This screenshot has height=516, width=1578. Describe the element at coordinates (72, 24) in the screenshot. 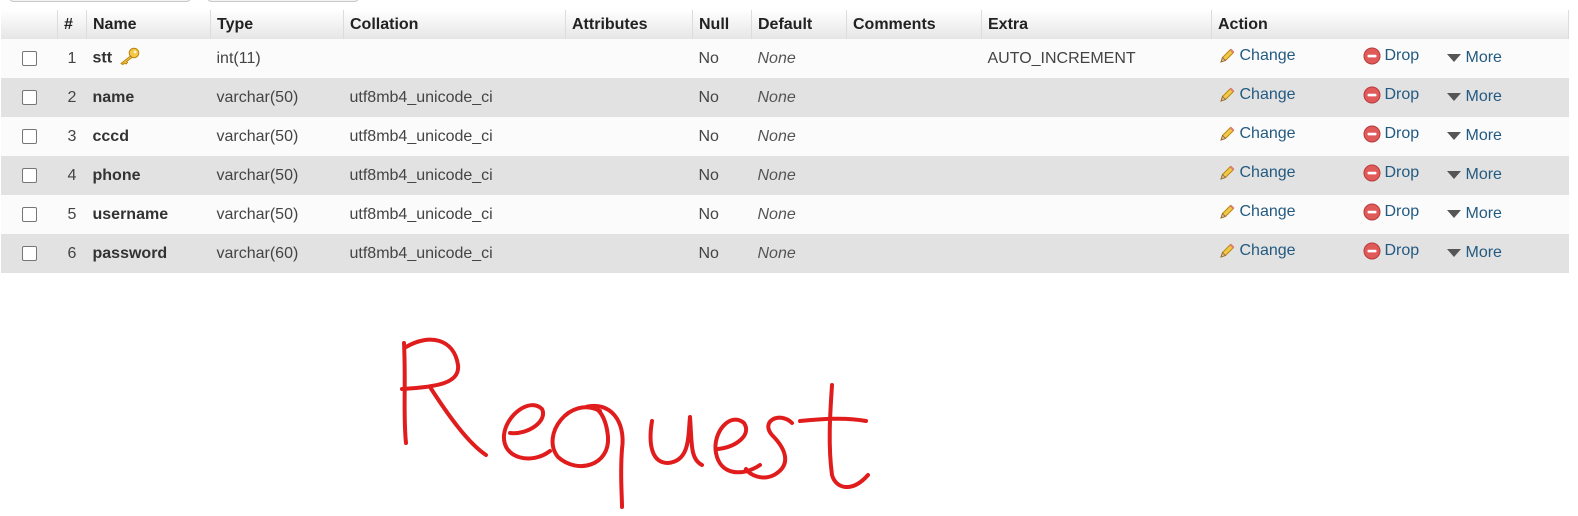

I see `header-num: #` at that location.